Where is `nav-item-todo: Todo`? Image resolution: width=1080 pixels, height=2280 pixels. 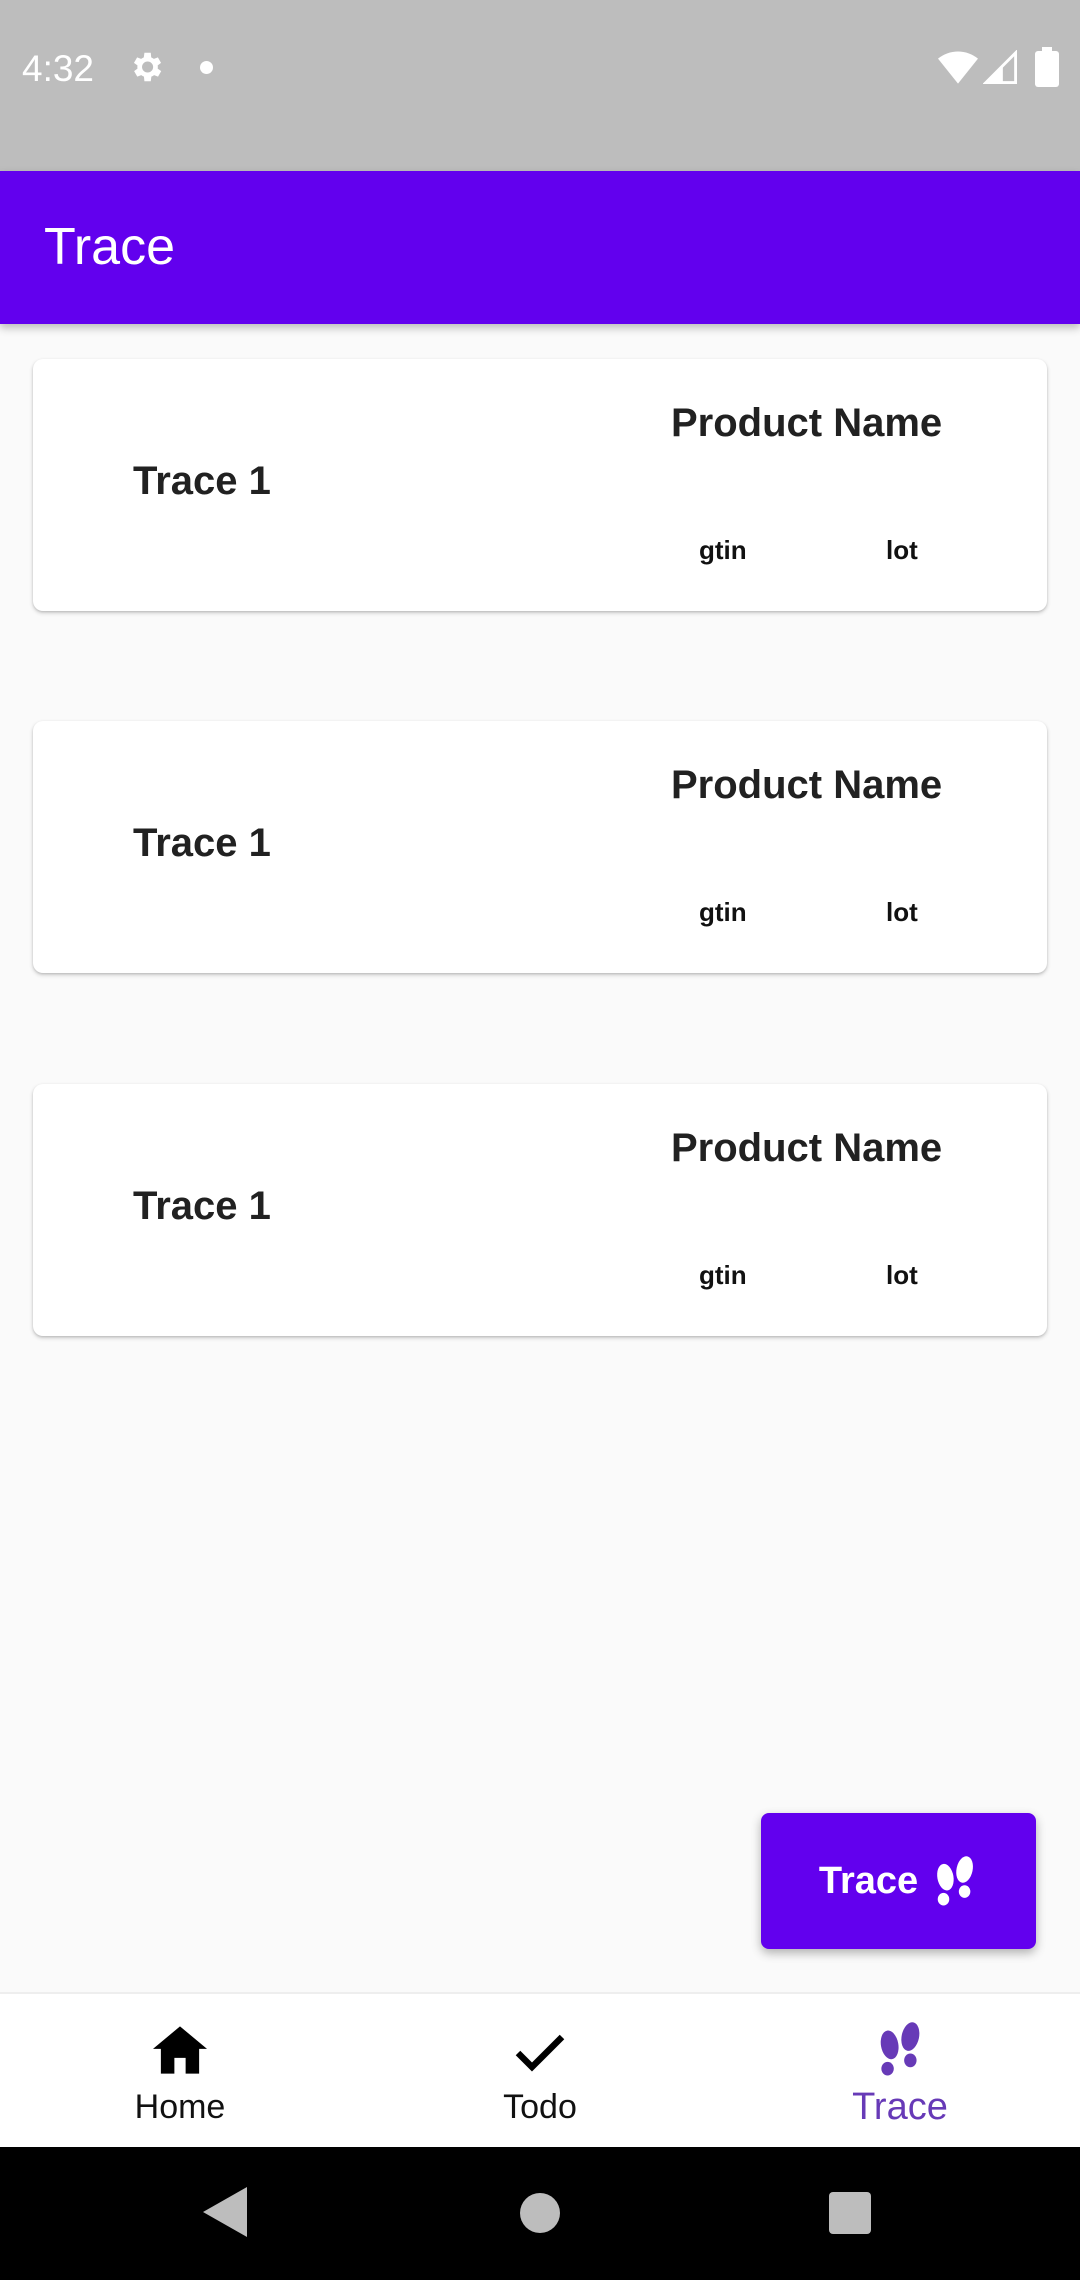
nav-item-todo: Todo is located at coordinates (540, 2071).